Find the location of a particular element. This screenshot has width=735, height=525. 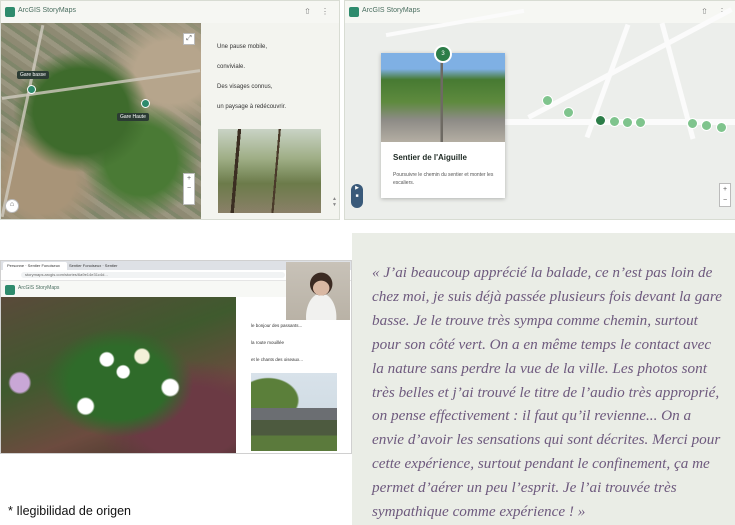

storymap-header: ArcGIS StoryMaps is located at coordinates (143, 289).